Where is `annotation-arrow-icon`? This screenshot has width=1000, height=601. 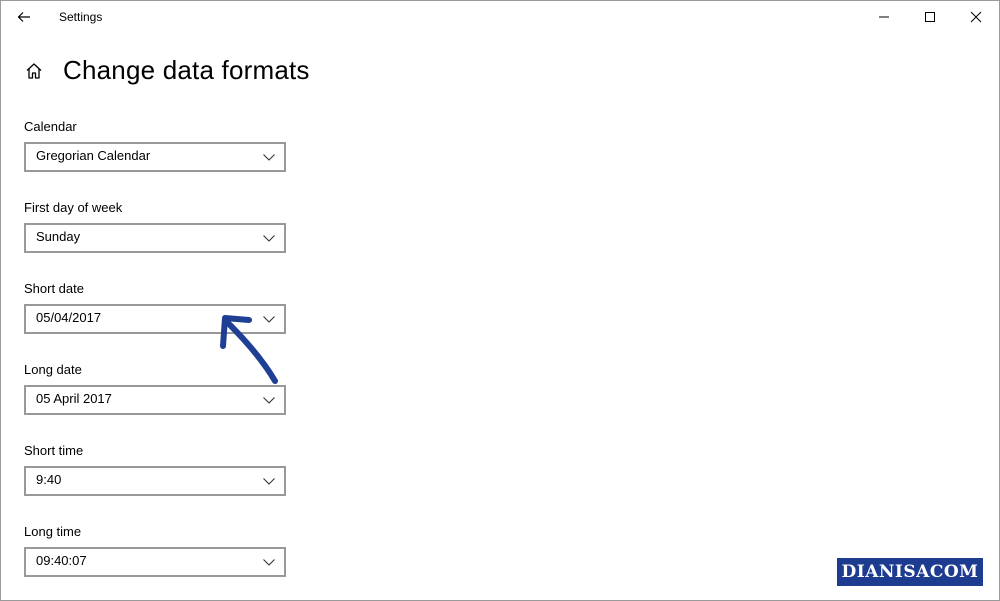 annotation-arrow-icon is located at coordinates (249, 349).